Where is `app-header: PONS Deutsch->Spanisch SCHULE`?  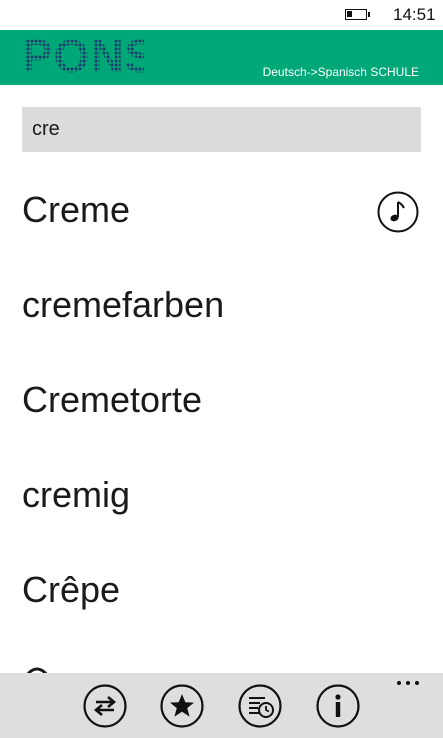 app-header: PONS Deutsch->Spanisch SCHULE is located at coordinates (221, 57).